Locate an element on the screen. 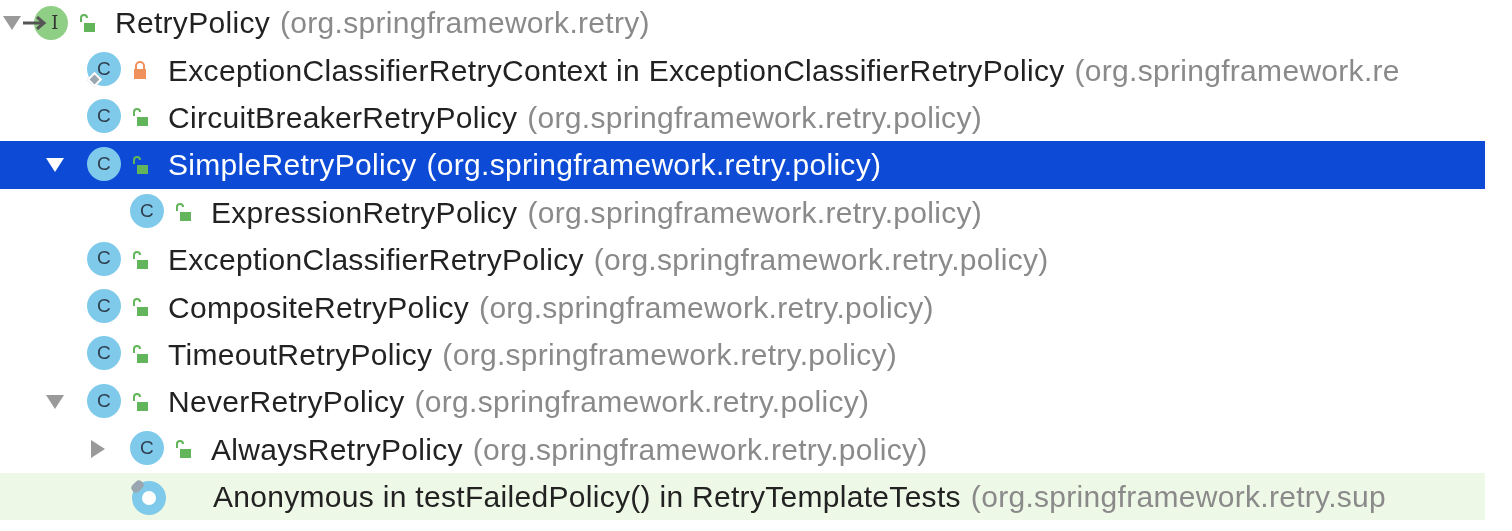  tree-row: C NeverRetryPolicy (org.springframework.retry.policy) is located at coordinates (742, 402).